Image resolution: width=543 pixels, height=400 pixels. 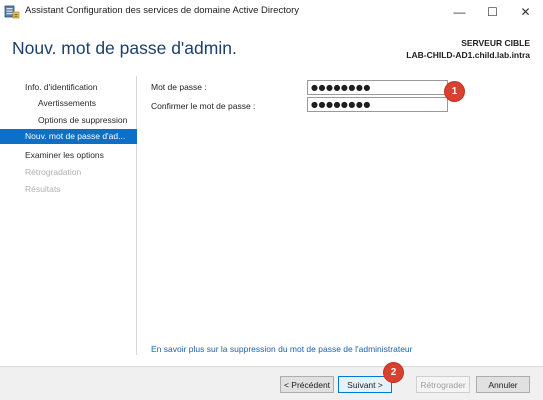 What do you see at coordinates (468, 55) in the screenshot?
I see `target-server-name: LAB-CHILD-AD1.child.lab.intra` at bounding box center [468, 55].